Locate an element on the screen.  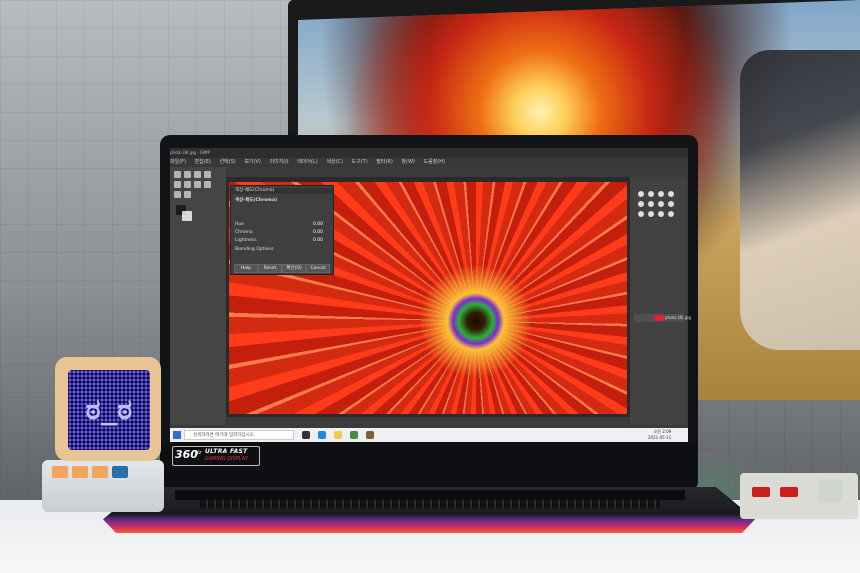
menu-item-layer: 레이어(L) is located at coordinates (307, 162).